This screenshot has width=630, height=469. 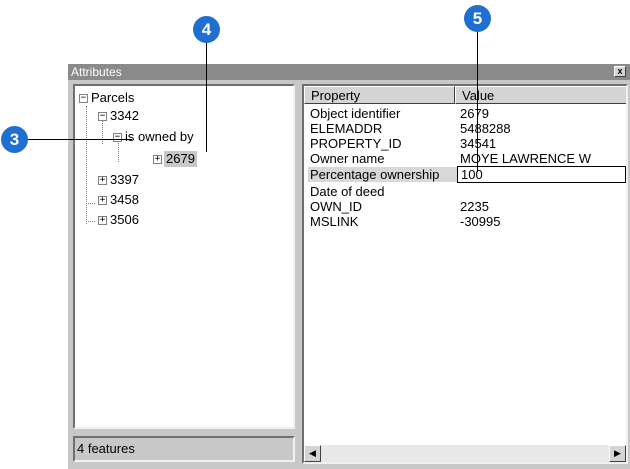 What do you see at coordinates (124, 199) in the screenshot?
I see `tree-item-label: 3458` at bounding box center [124, 199].